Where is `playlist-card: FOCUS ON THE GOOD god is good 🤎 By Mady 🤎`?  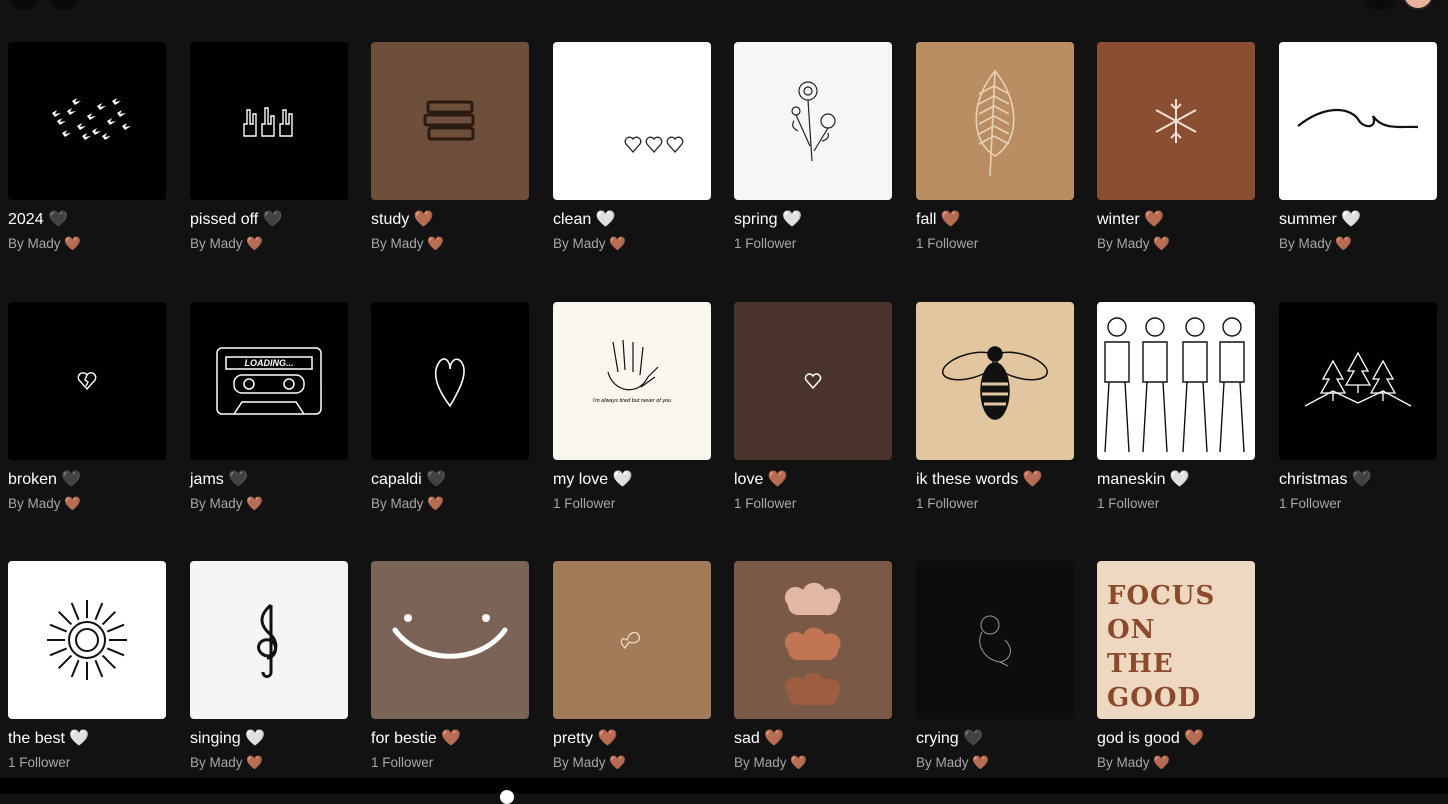
playlist-card: FOCUS ON THE GOOD god is good 🤎 By Mady 🤎 is located at coordinates (1176, 666).